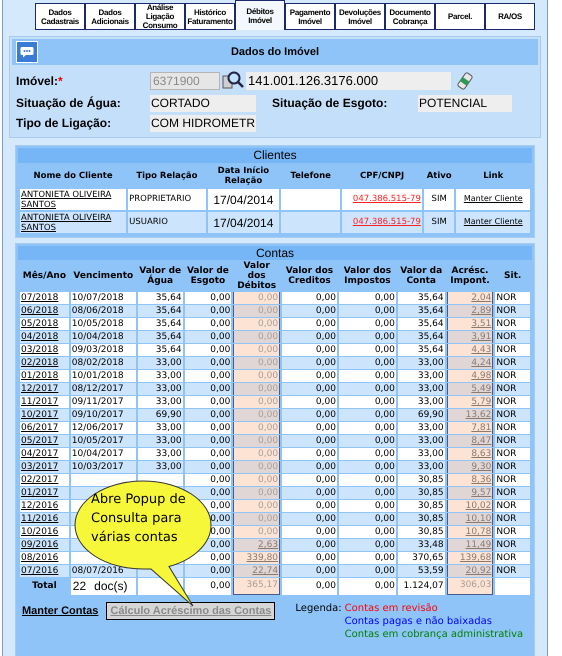 The width and height of the screenshot is (562, 656). What do you see at coordinates (410, 16) in the screenshot?
I see `tab: Documento Cobrança` at bounding box center [410, 16].